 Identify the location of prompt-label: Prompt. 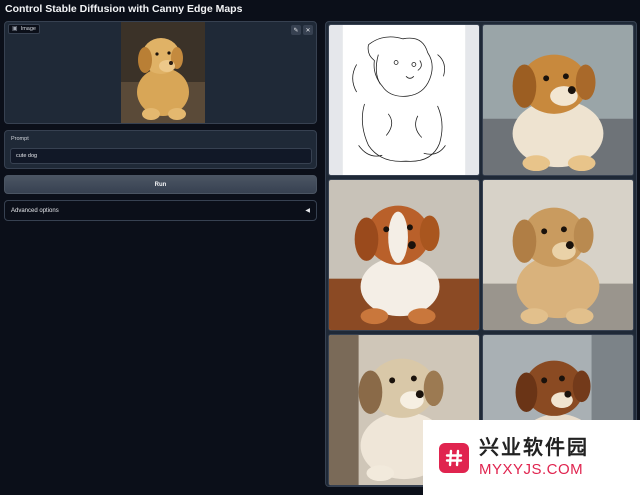
(20, 139).